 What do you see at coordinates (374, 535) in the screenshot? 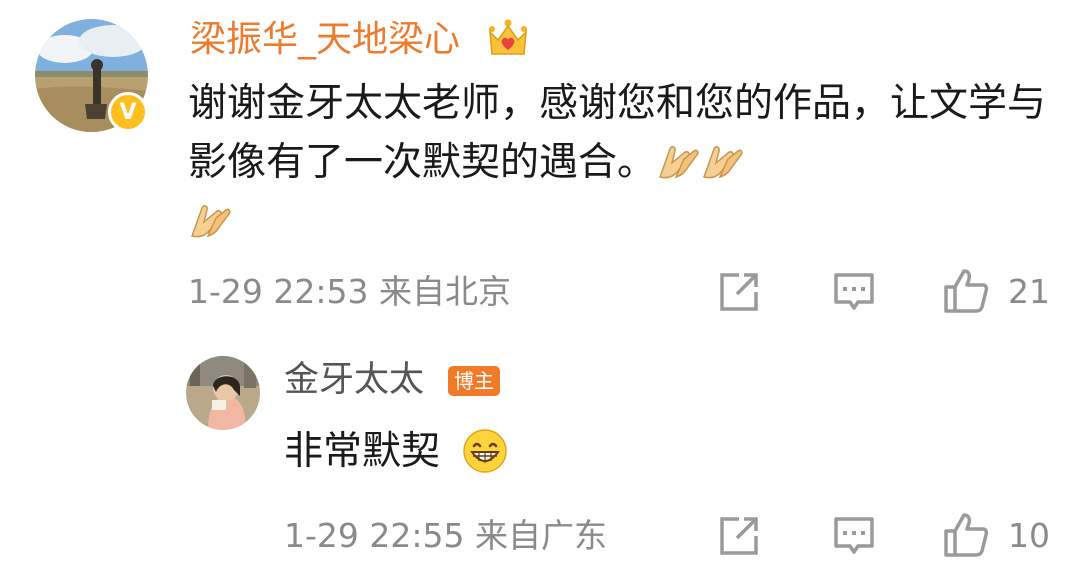
I see `reply-time: 1-29 22:55` at bounding box center [374, 535].